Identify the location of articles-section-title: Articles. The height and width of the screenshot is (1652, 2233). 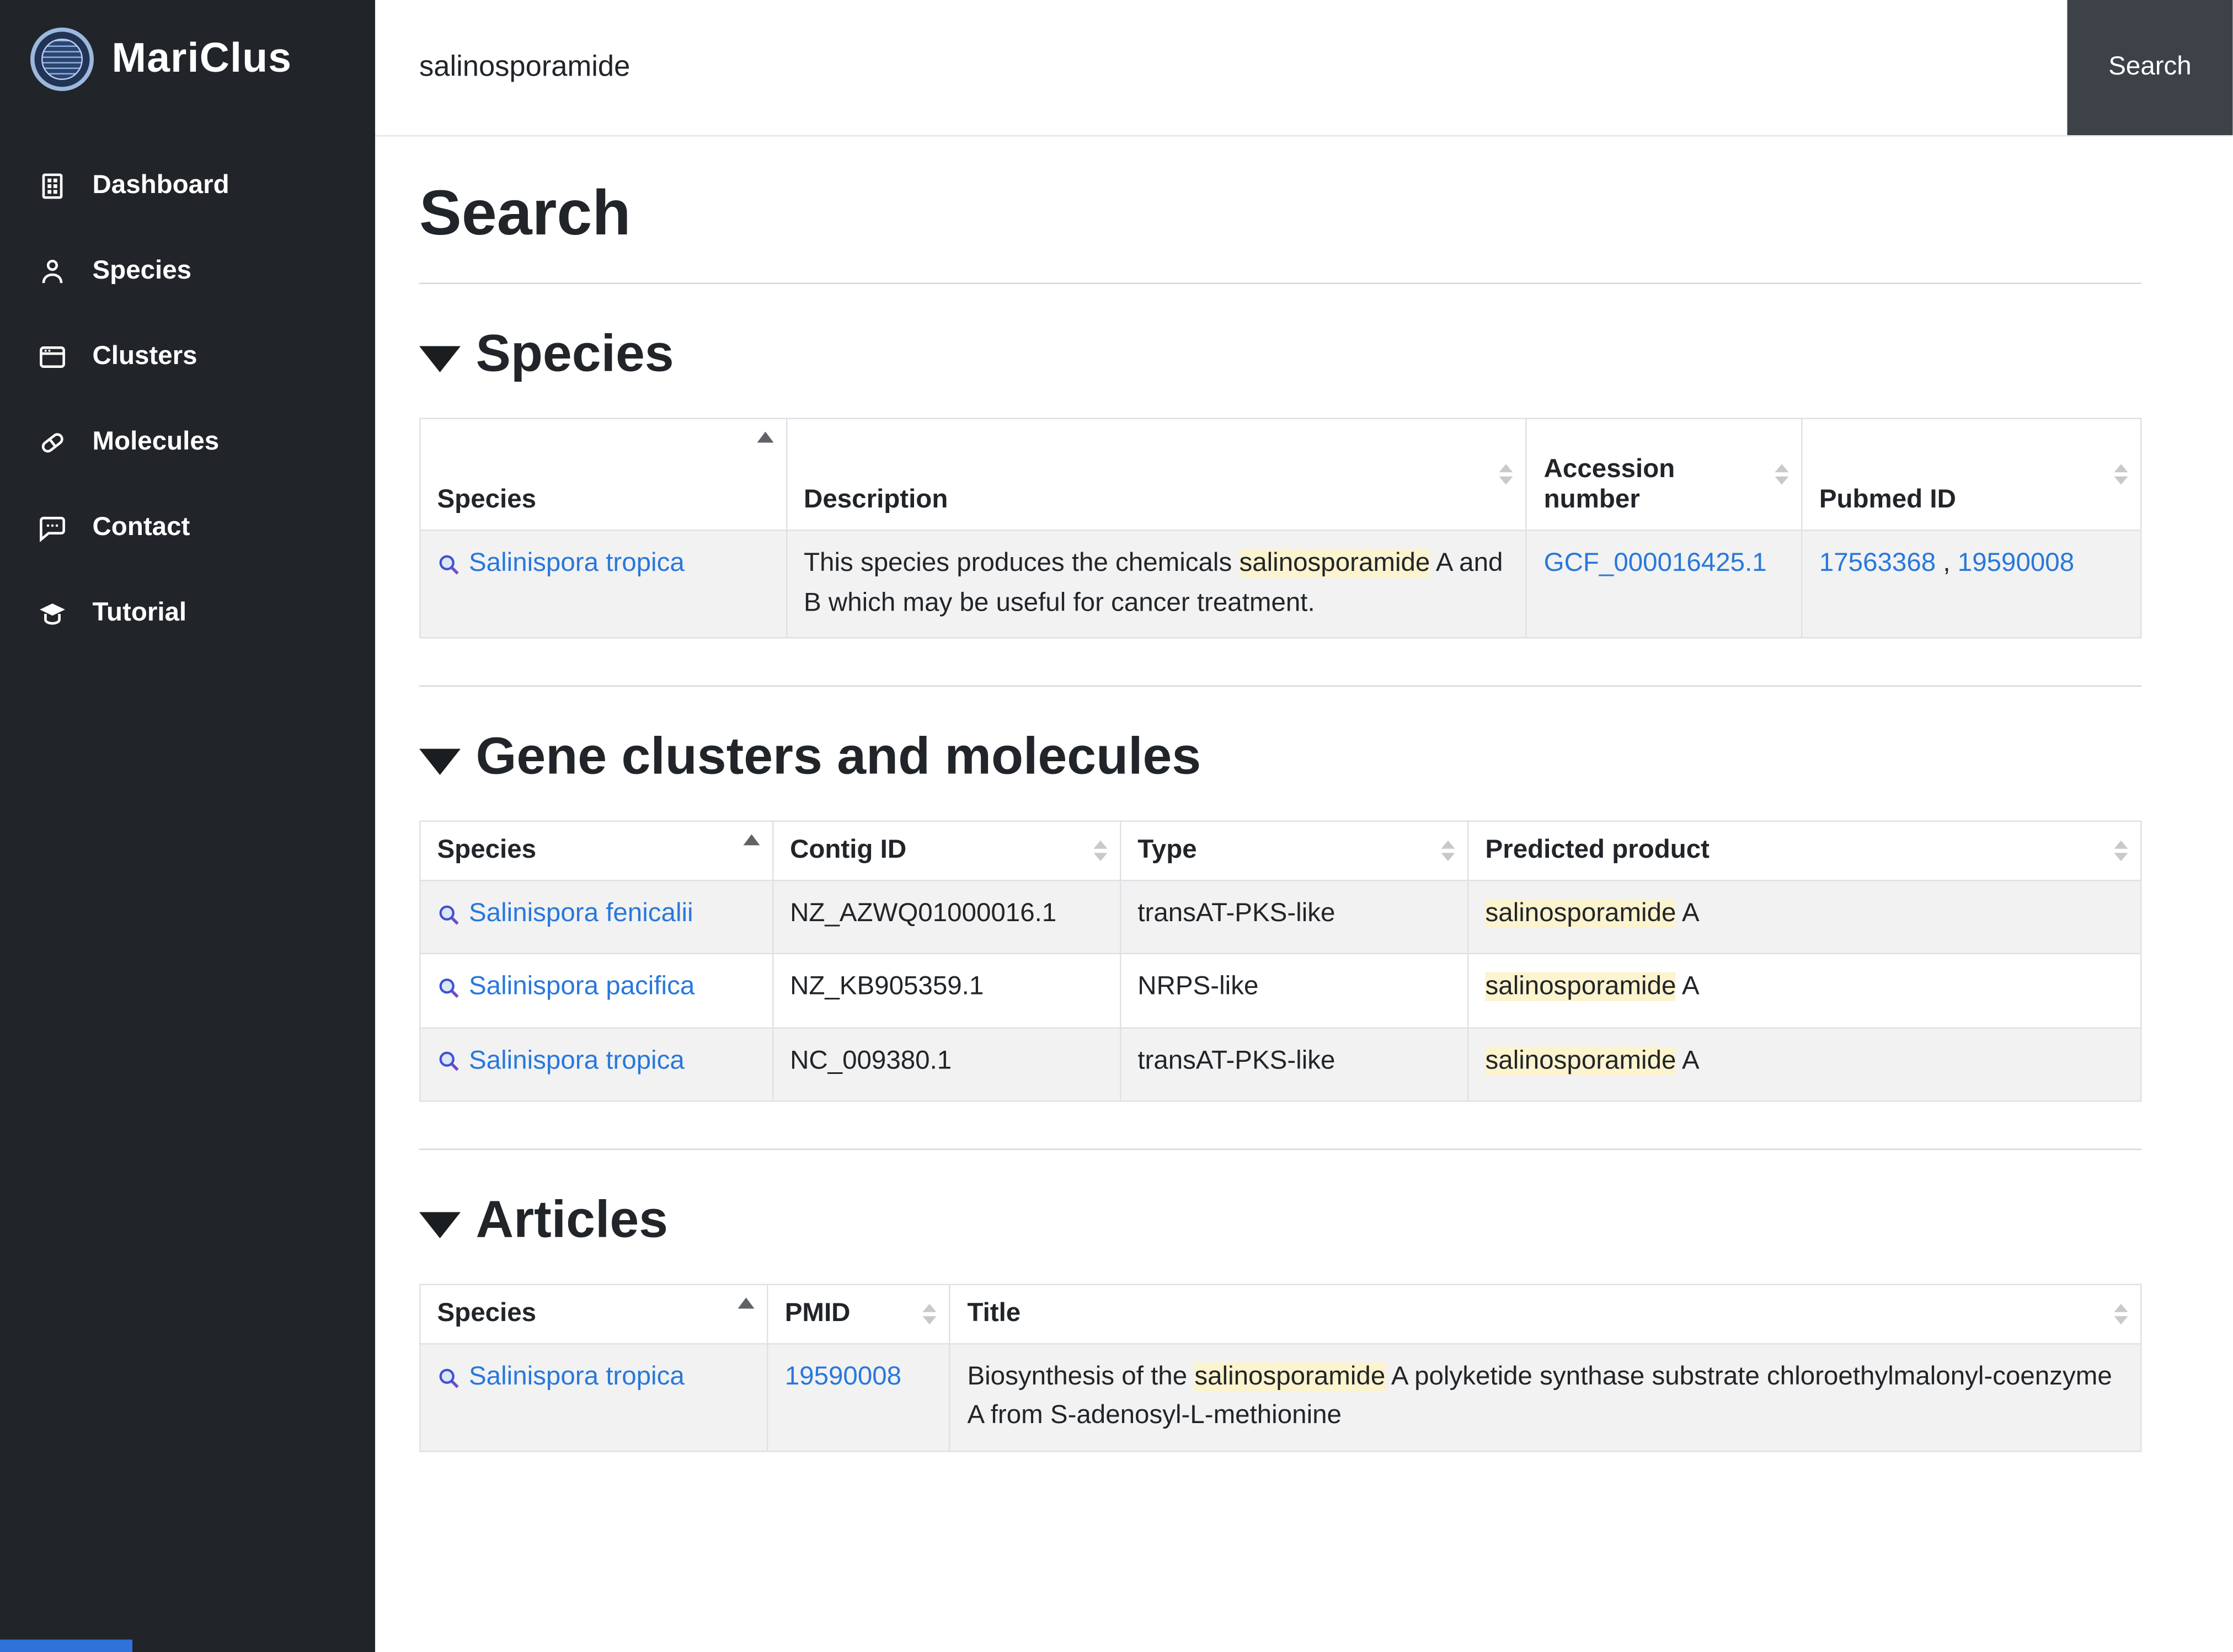
(572, 1220).